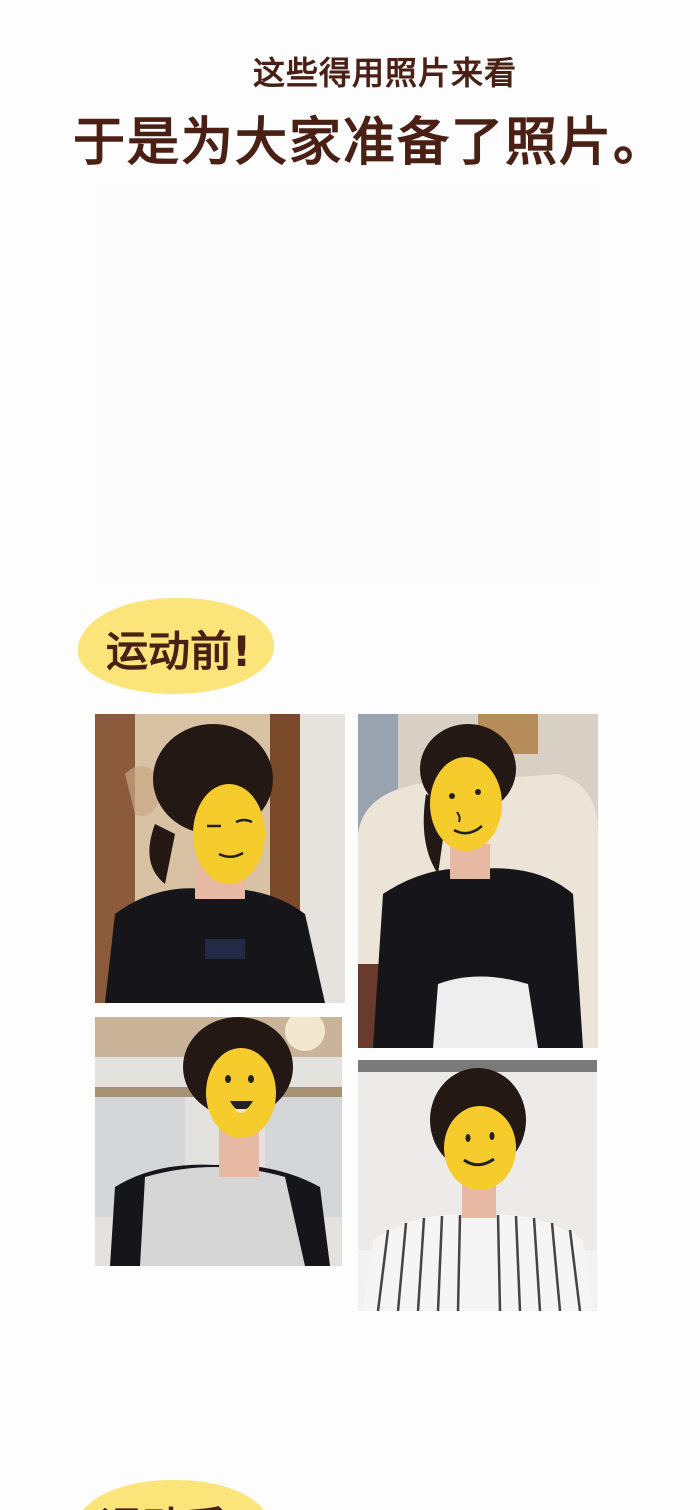 The image size is (700, 1510). What do you see at coordinates (480, 1148) in the screenshot?
I see `face-smile-icon` at bounding box center [480, 1148].